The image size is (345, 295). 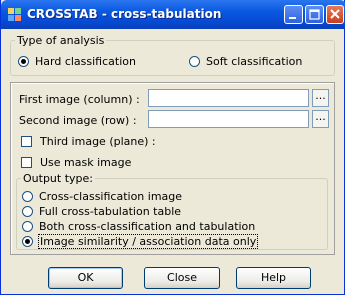 What do you see at coordinates (110, 211) in the screenshot?
I see `radio-label: Full cross-tabulation table` at bounding box center [110, 211].